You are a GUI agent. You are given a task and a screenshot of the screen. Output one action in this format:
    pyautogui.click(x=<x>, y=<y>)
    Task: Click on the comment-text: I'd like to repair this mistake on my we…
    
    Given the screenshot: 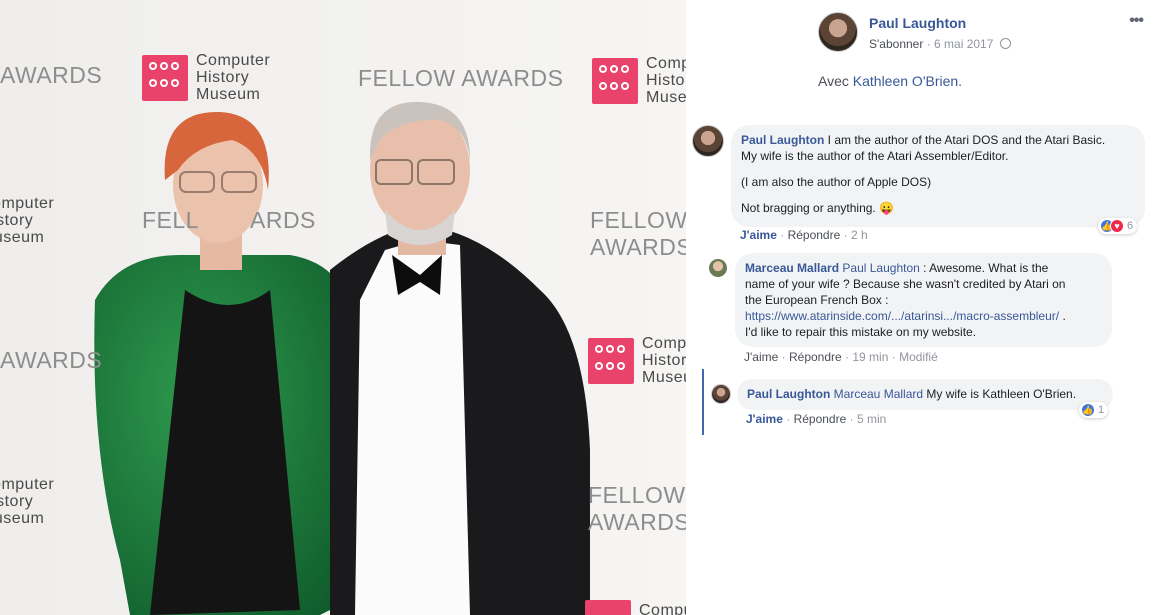 What is the action you would take?
    pyautogui.click(x=861, y=332)
    